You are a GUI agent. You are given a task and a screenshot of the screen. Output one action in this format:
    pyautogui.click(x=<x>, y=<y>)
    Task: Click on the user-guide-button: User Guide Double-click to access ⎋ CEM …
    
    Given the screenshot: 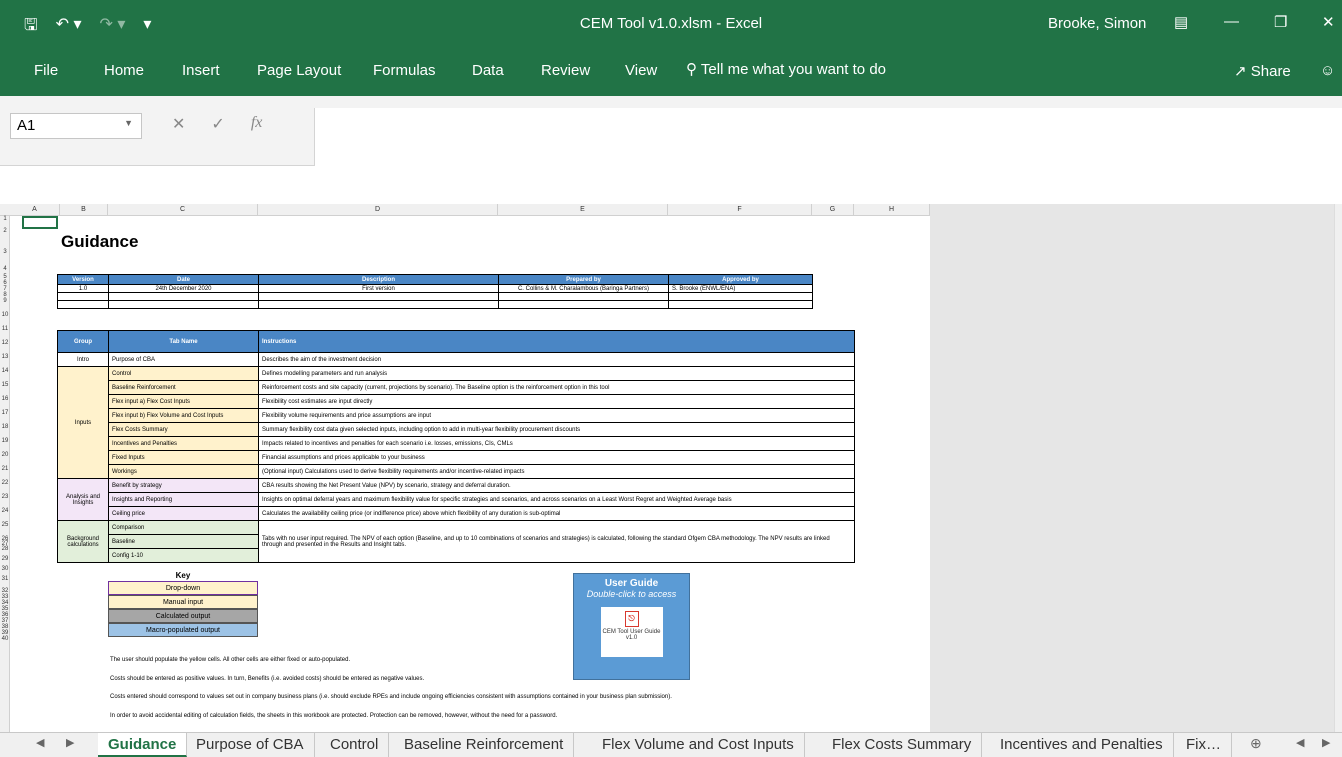 What is the action you would take?
    pyautogui.click(x=631, y=626)
    